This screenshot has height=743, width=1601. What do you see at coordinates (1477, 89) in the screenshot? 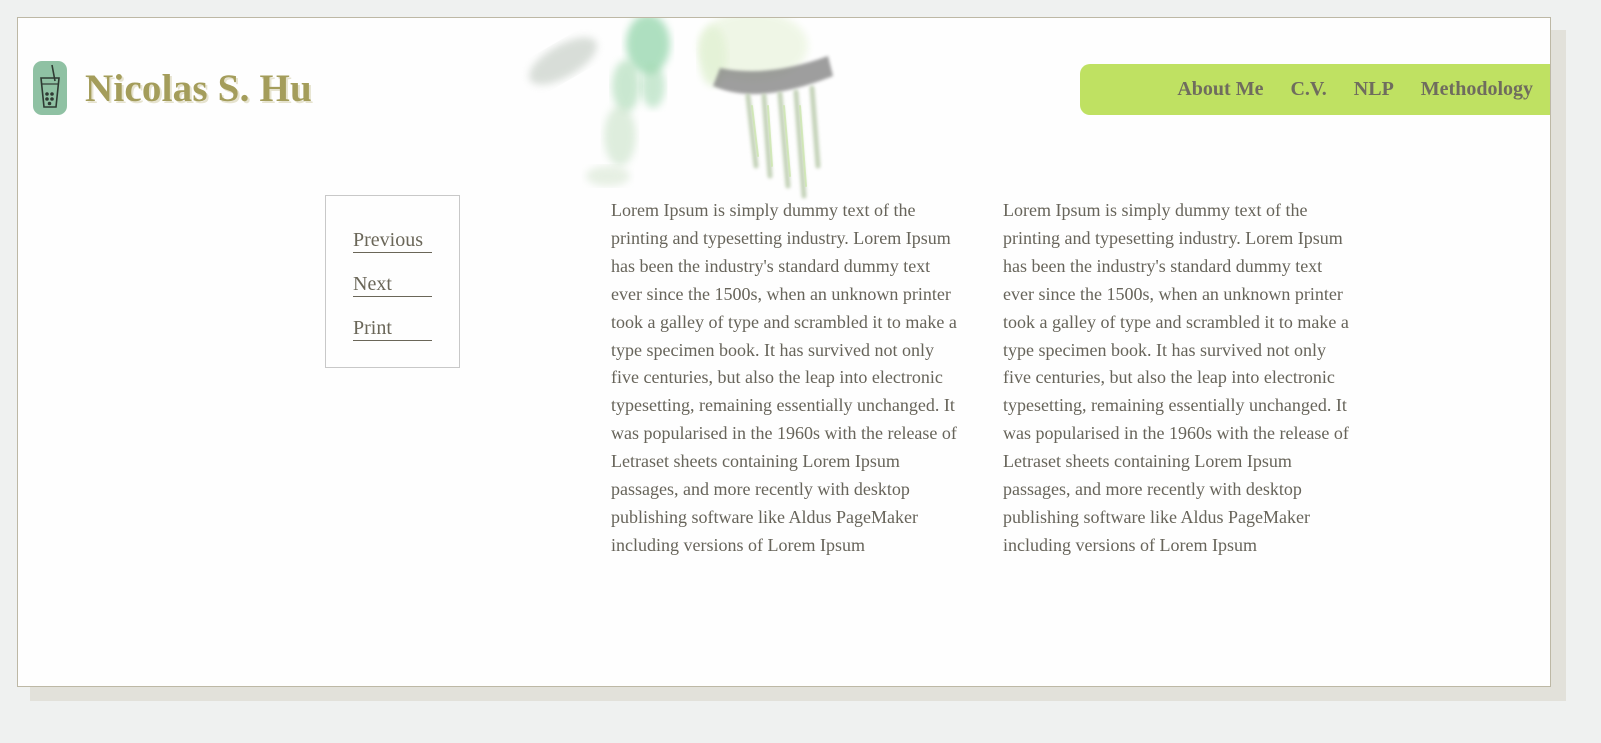
I see `nav-methodology: Methodology` at bounding box center [1477, 89].